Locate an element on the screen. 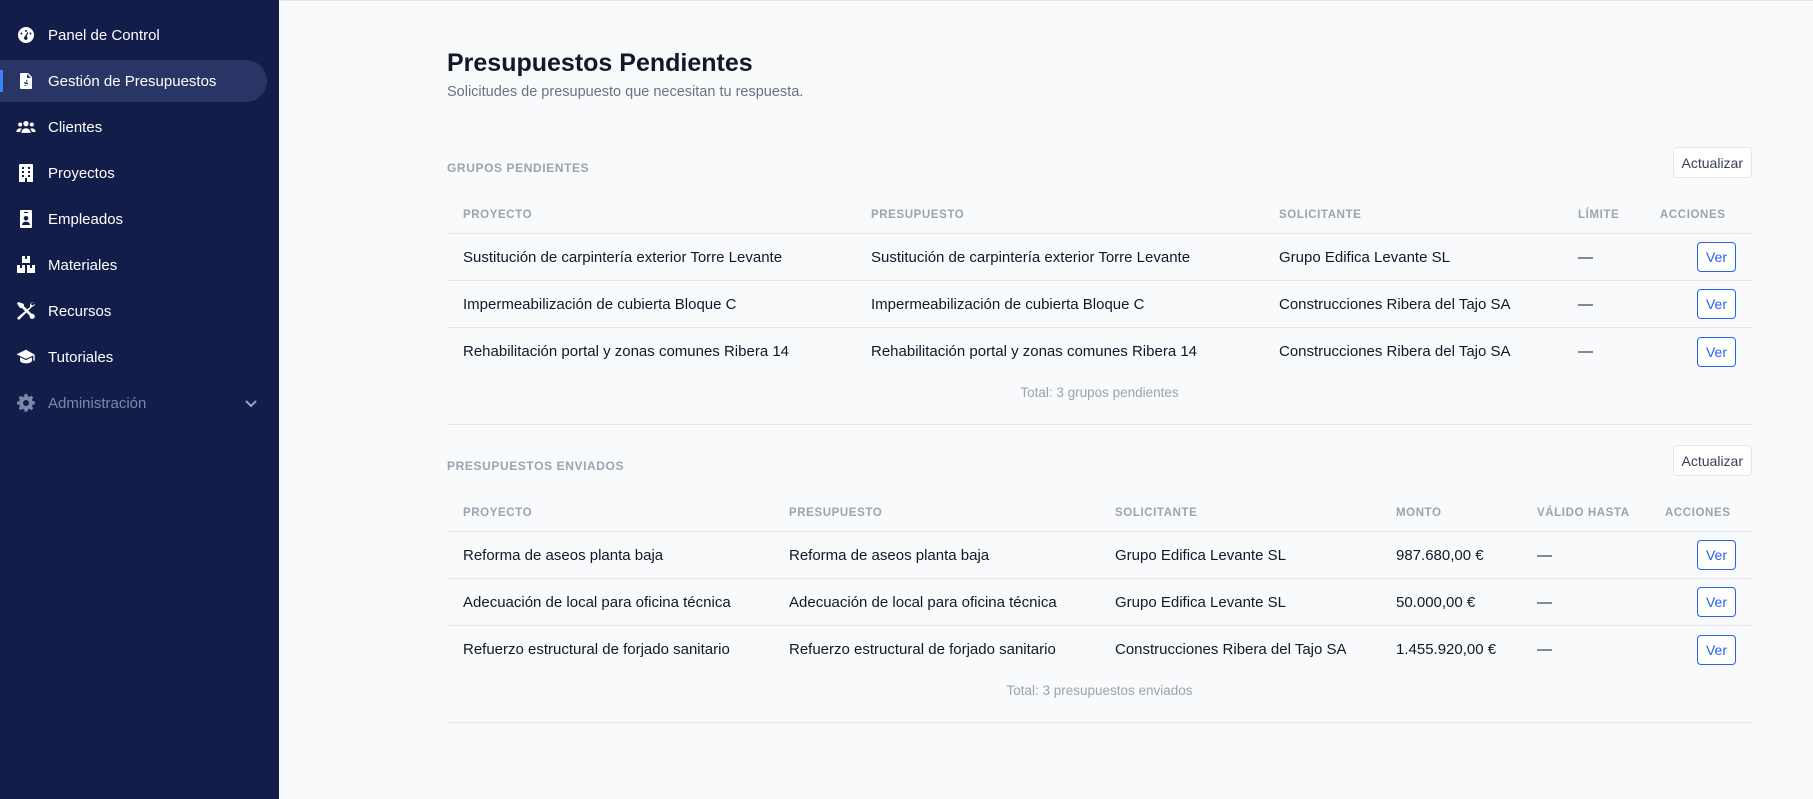  boxes-icon is located at coordinates (26, 265).